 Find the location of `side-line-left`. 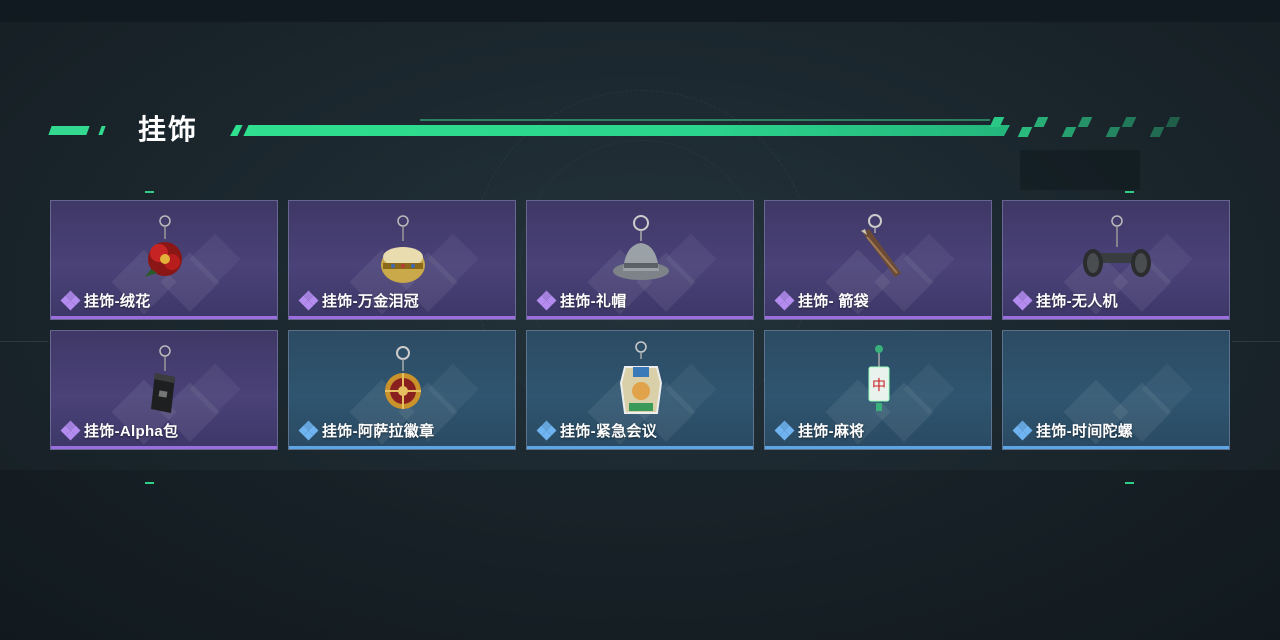

side-line-left is located at coordinates (24, 341).